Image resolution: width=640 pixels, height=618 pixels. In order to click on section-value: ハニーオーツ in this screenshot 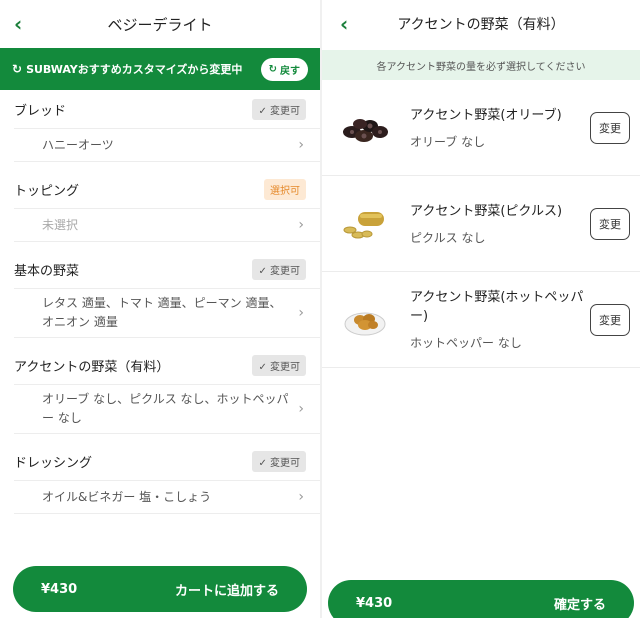, I will do `click(78, 144)`.